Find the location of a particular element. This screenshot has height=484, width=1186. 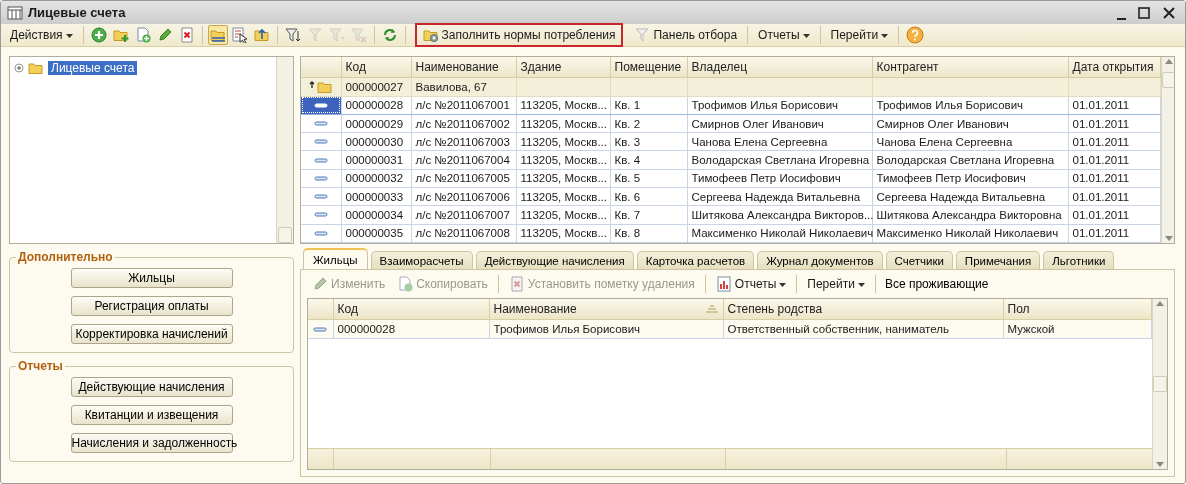

maximize-icon is located at coordinates (1144, 12).